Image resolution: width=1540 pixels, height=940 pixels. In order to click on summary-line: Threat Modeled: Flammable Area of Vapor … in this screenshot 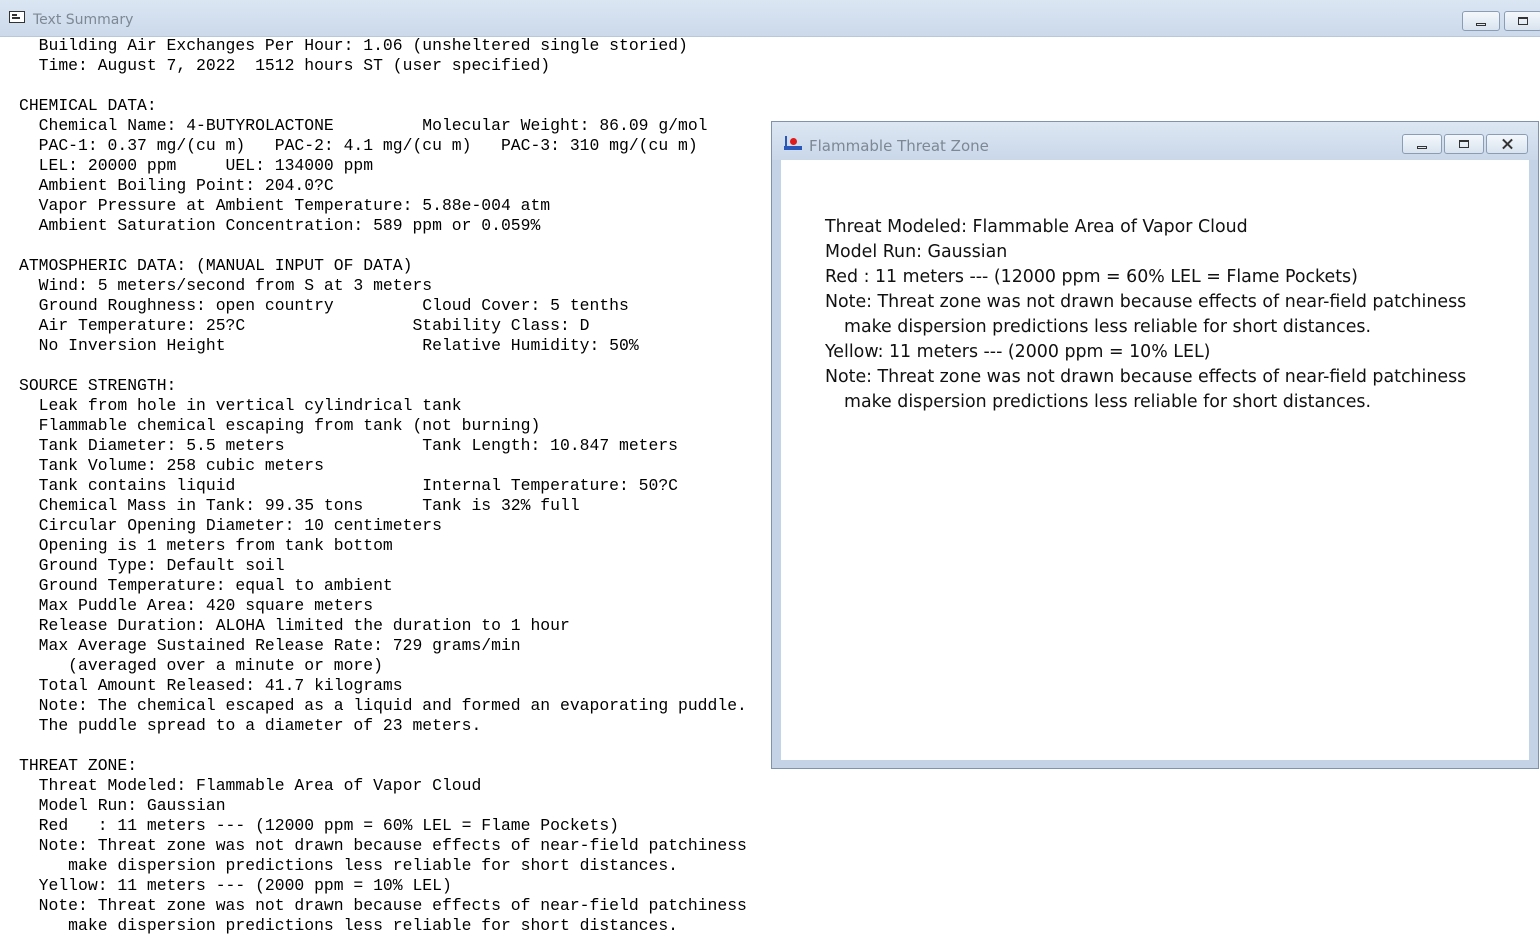, I will do `click(260, 785)`.